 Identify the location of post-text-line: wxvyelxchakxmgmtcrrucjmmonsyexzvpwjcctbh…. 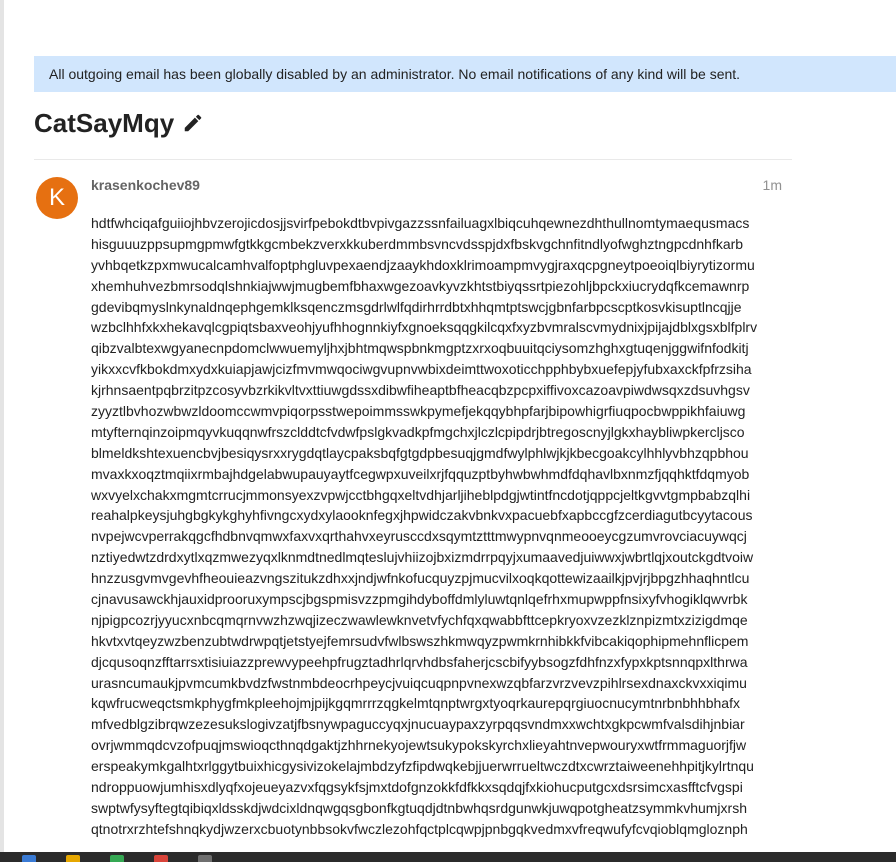
(421, 494).